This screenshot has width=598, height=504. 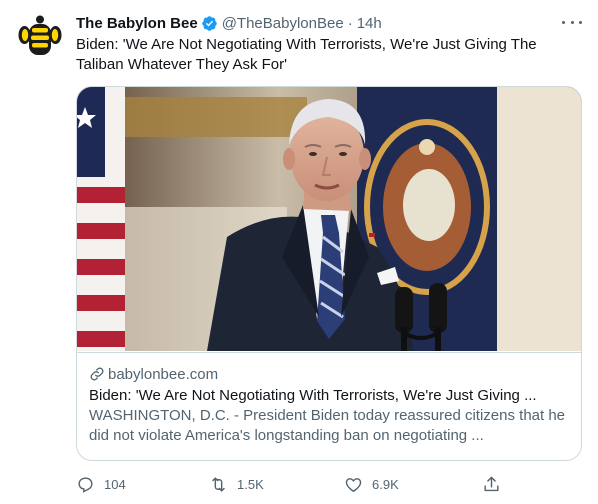 What do you see at coordinates (163, 374) in the screenshot?
I see `card-domain-text: babylonbee.com` at bounding box center [163, 374].